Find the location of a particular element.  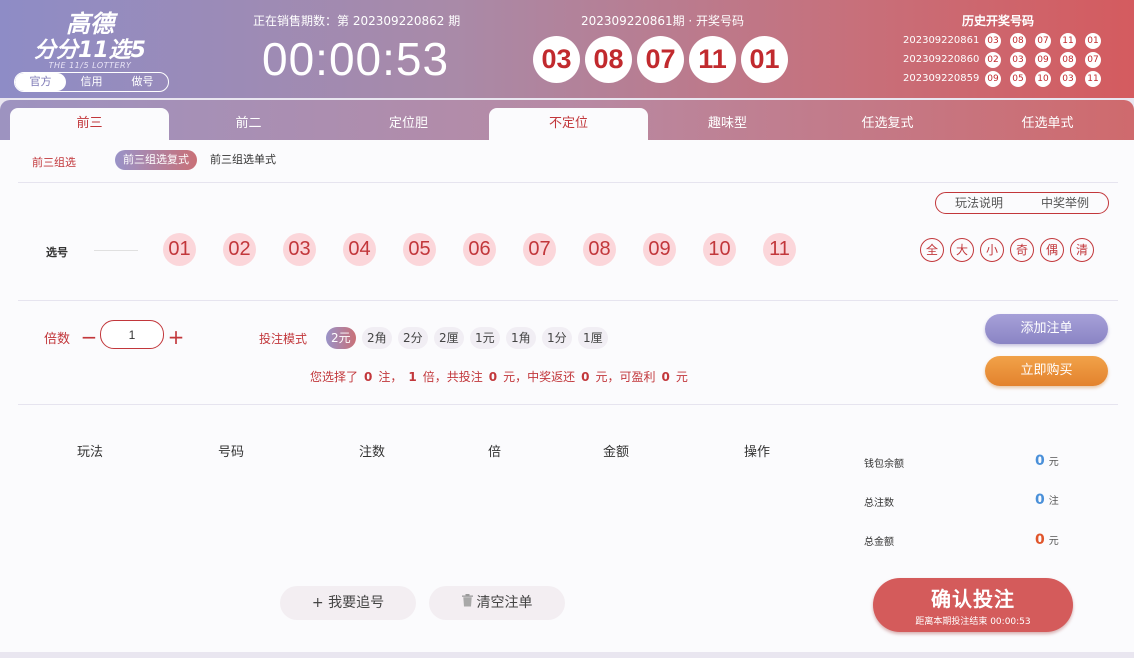

quick-big-button: 大 is located at coordinates (962, 250).